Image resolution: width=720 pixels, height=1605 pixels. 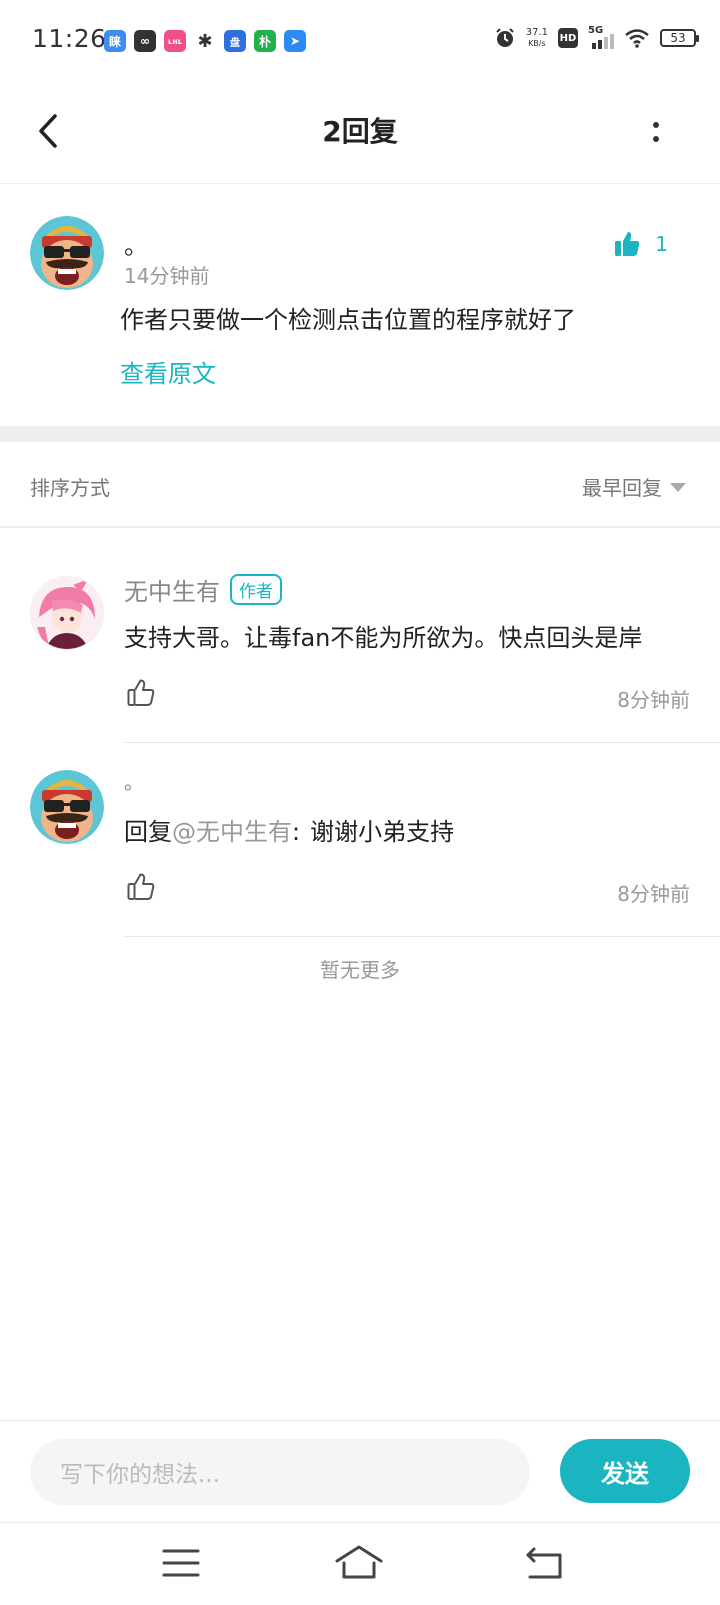 What do you see at coordinates (596, 30) in the screenshot?
I see `network-type-label: 5G` at bounding box center [596, 30].